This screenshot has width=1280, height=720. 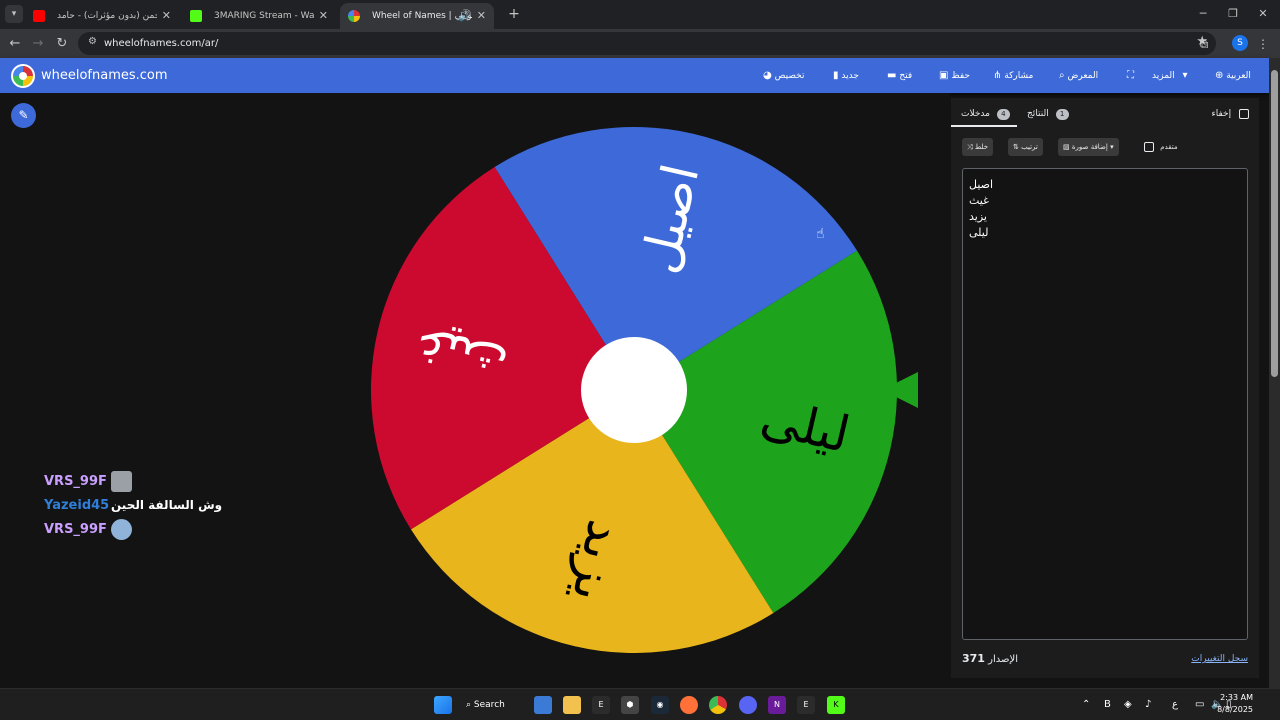 I want to click on new-label: جديد, so click(x=850, y=76).